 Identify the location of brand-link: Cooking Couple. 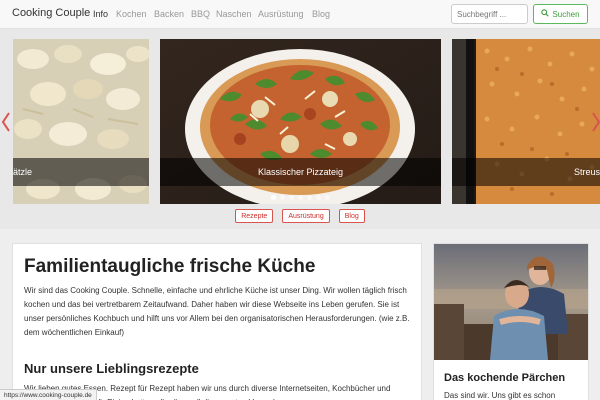
(51, 13).